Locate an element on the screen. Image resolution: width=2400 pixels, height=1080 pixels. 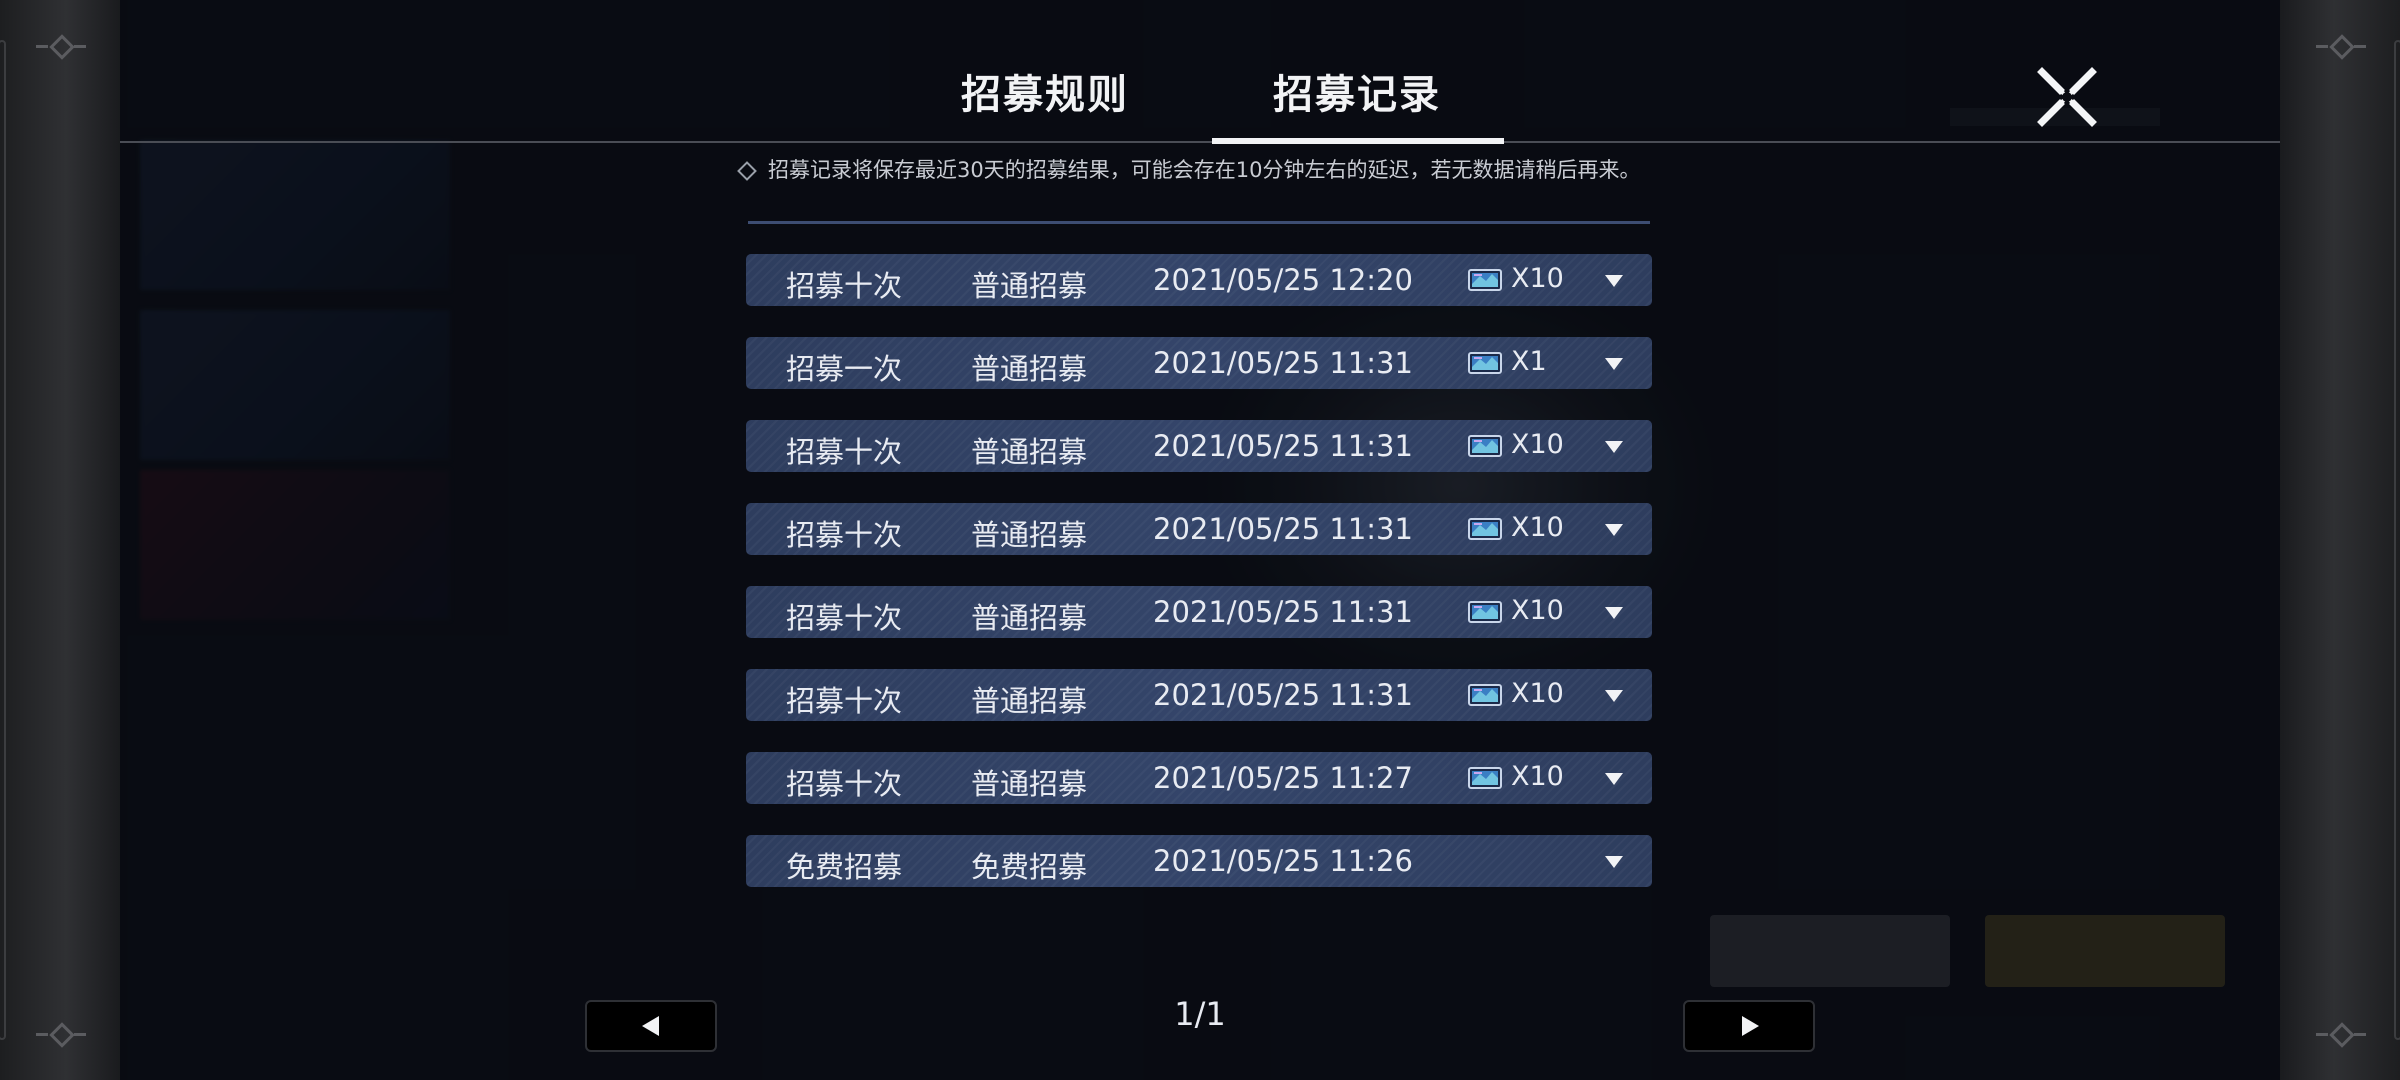
record-row: 免费招募 免费招募 2021/05/25 11:26 is located at coordinates (1199, 861).